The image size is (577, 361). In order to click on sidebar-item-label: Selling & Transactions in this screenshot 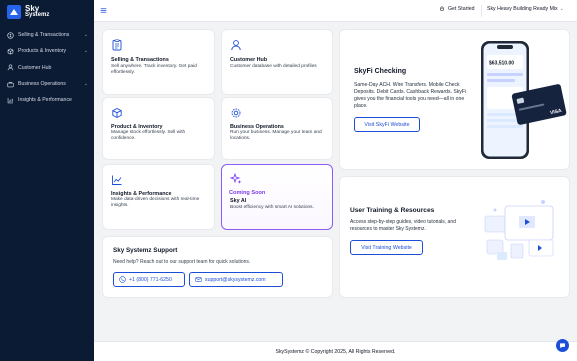, I will do `click(44, 35)`.